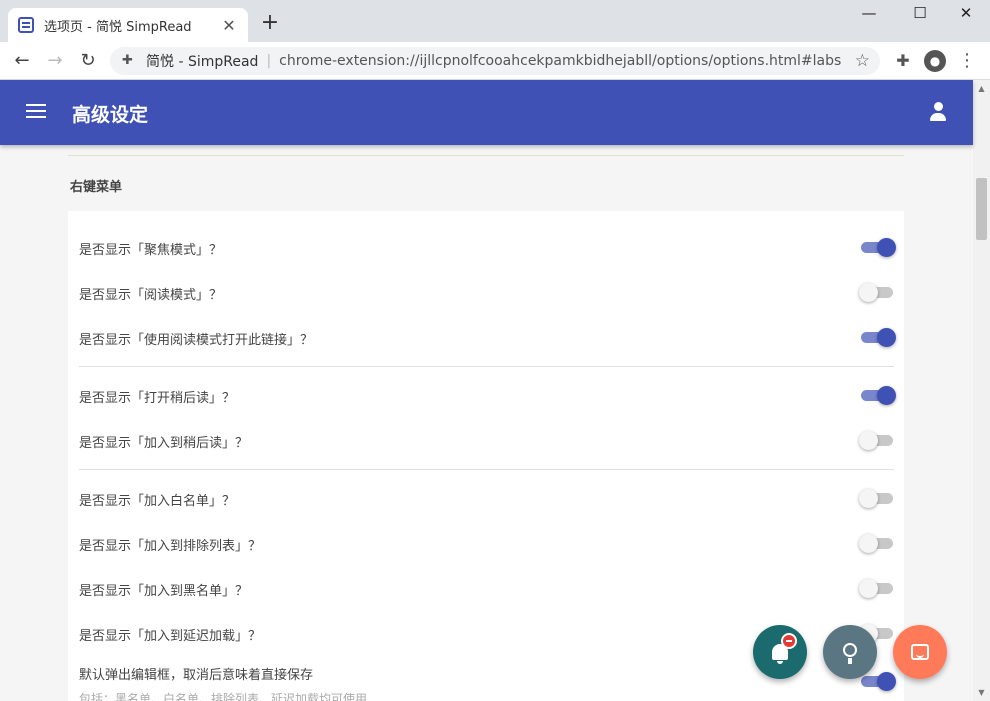  What do you see at coordinates (229, 25) in the screenshot?
I see `tab-close-icon: ✕` at bounding box center [229, 25].